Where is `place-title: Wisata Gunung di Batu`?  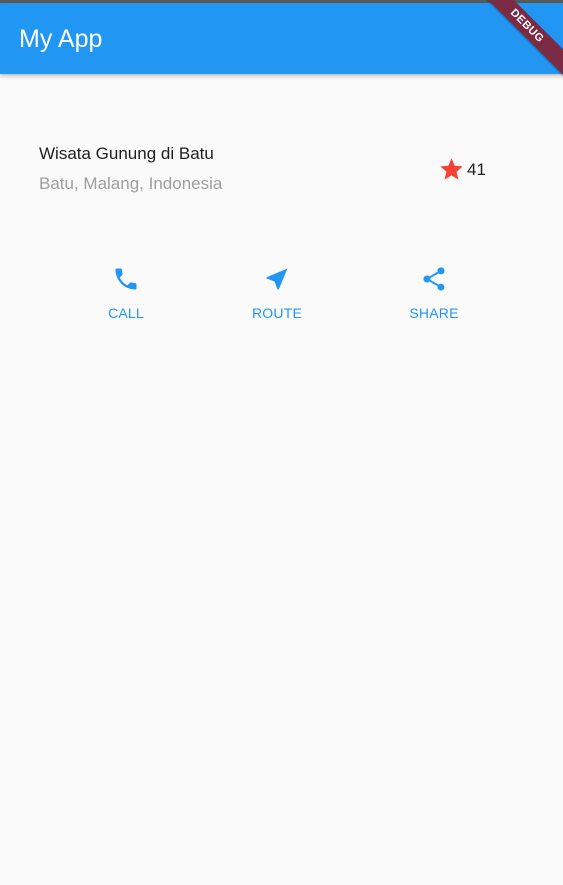 place-title: Wisata Gunung di Batu is located at coordinates (126, 153).